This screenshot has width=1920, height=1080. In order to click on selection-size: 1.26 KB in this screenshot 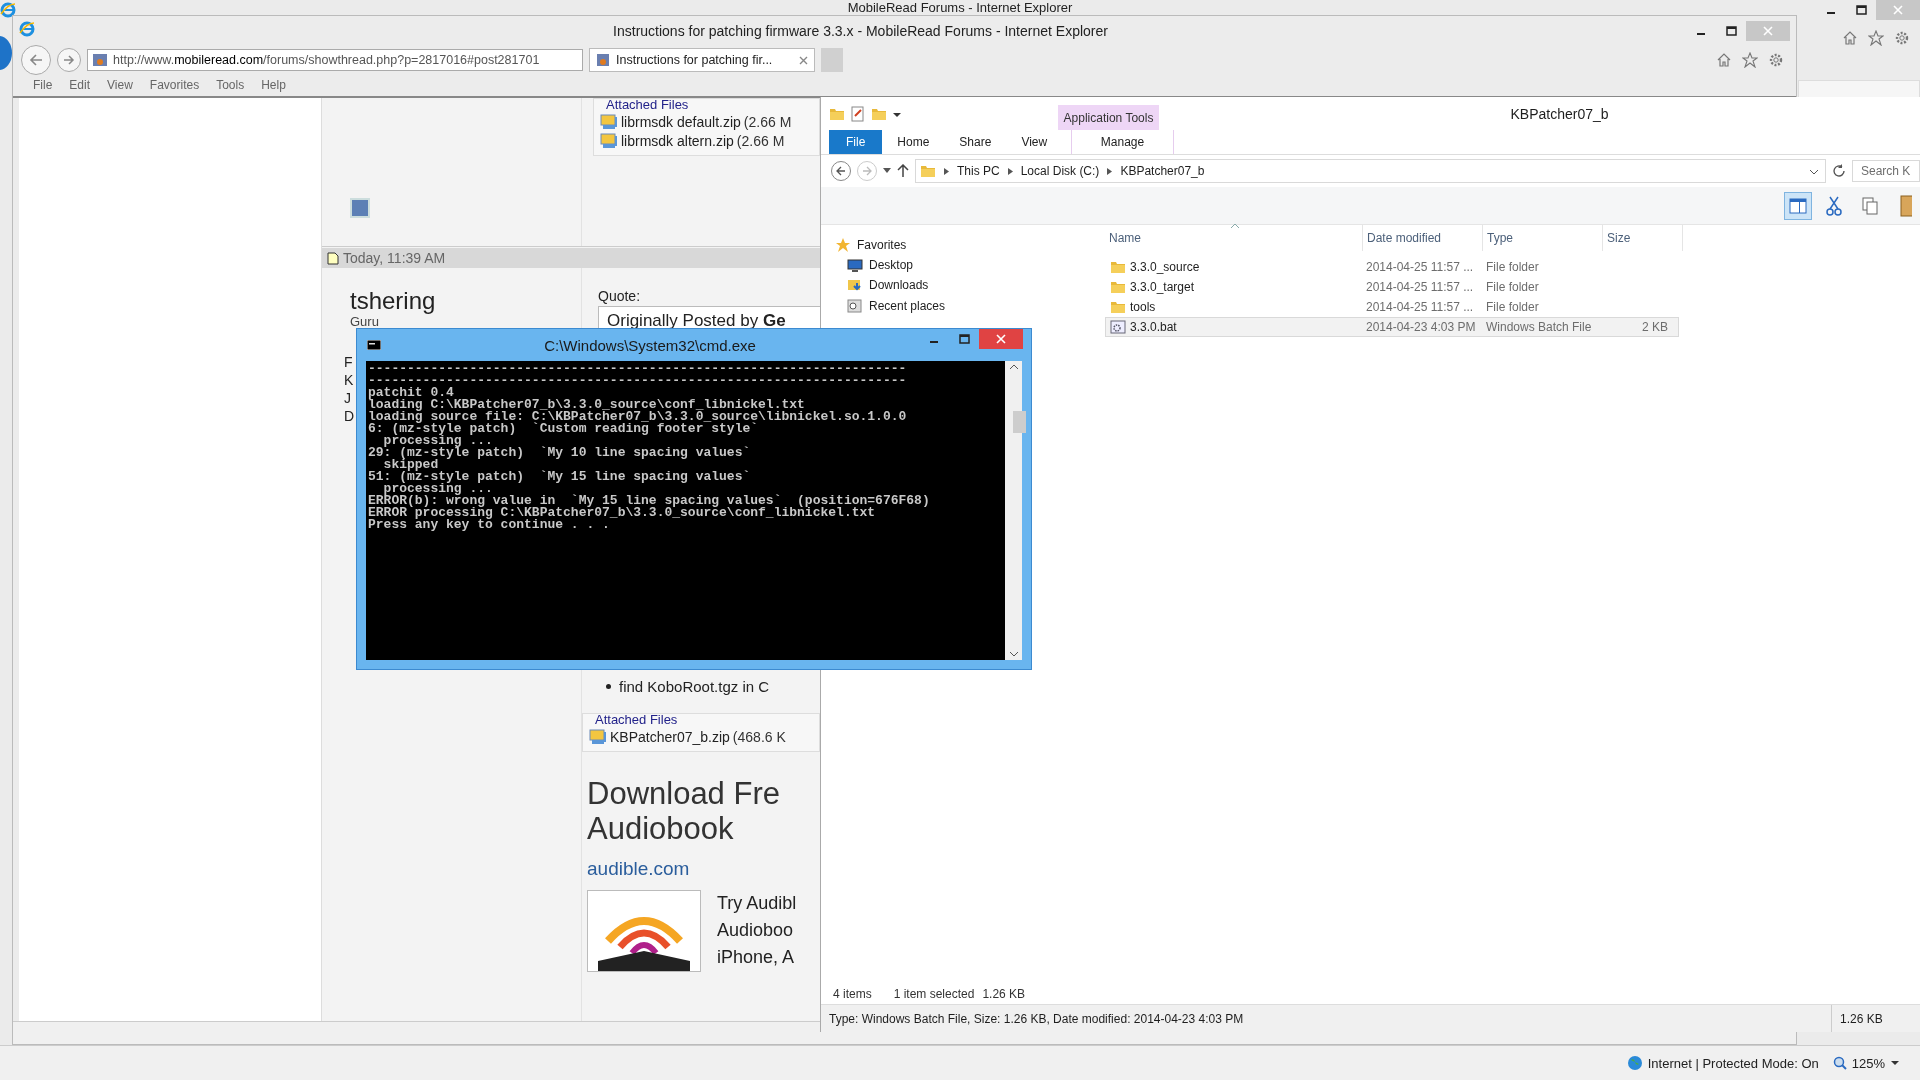, I will do `click(1004, 994)`.